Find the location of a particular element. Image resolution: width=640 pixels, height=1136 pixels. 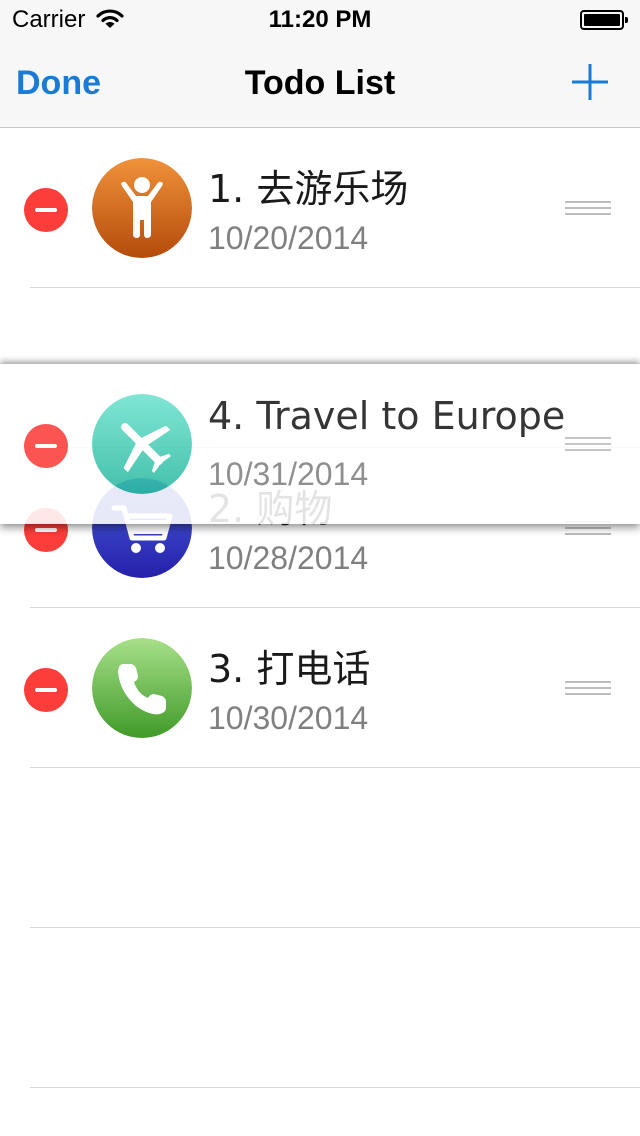

add-icon is located at coordinates (590, 82).